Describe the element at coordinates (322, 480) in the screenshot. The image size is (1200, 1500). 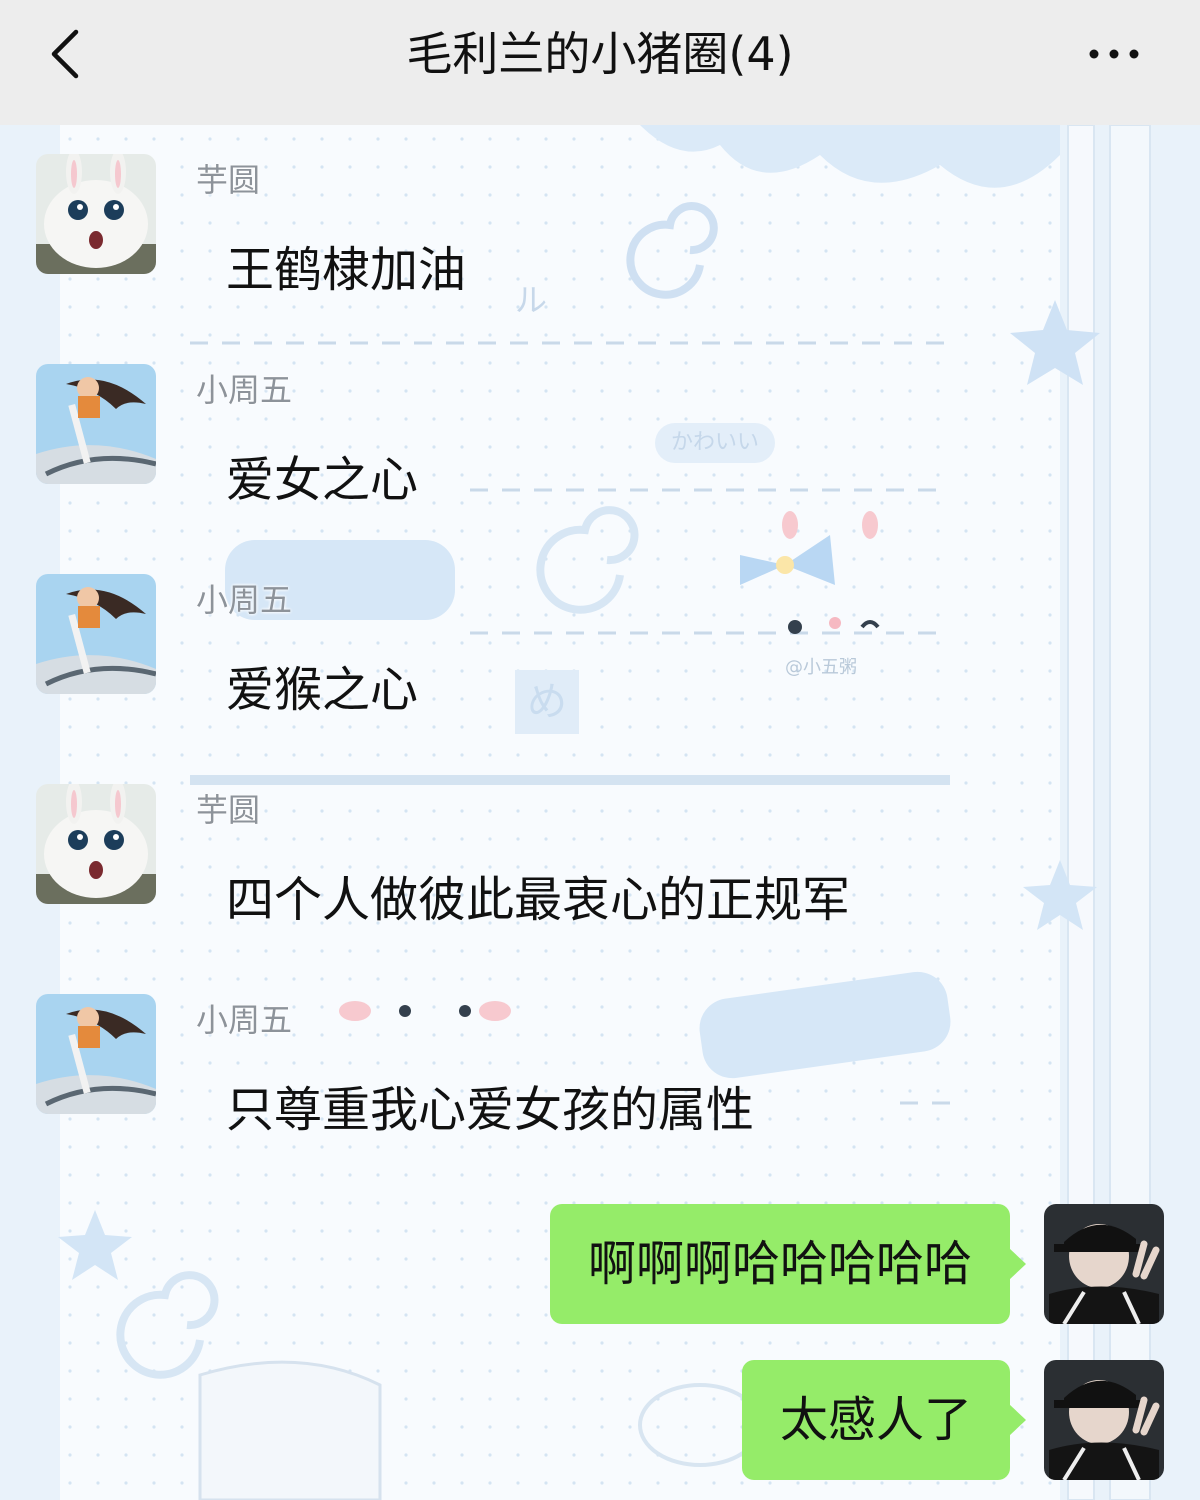
I see `message-text: 爱女之心` at that location.